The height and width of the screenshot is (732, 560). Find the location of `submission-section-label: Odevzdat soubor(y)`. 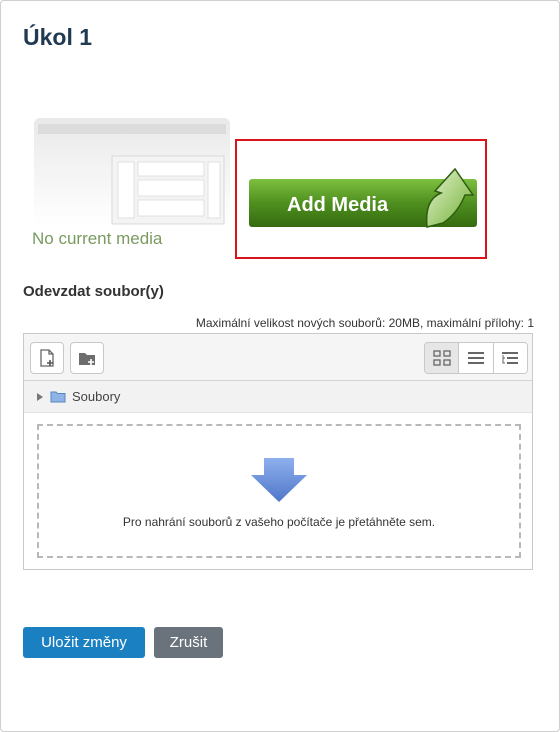

submission-section-label: Odevzdat soubor(y) is located at coordinates (93, 291).